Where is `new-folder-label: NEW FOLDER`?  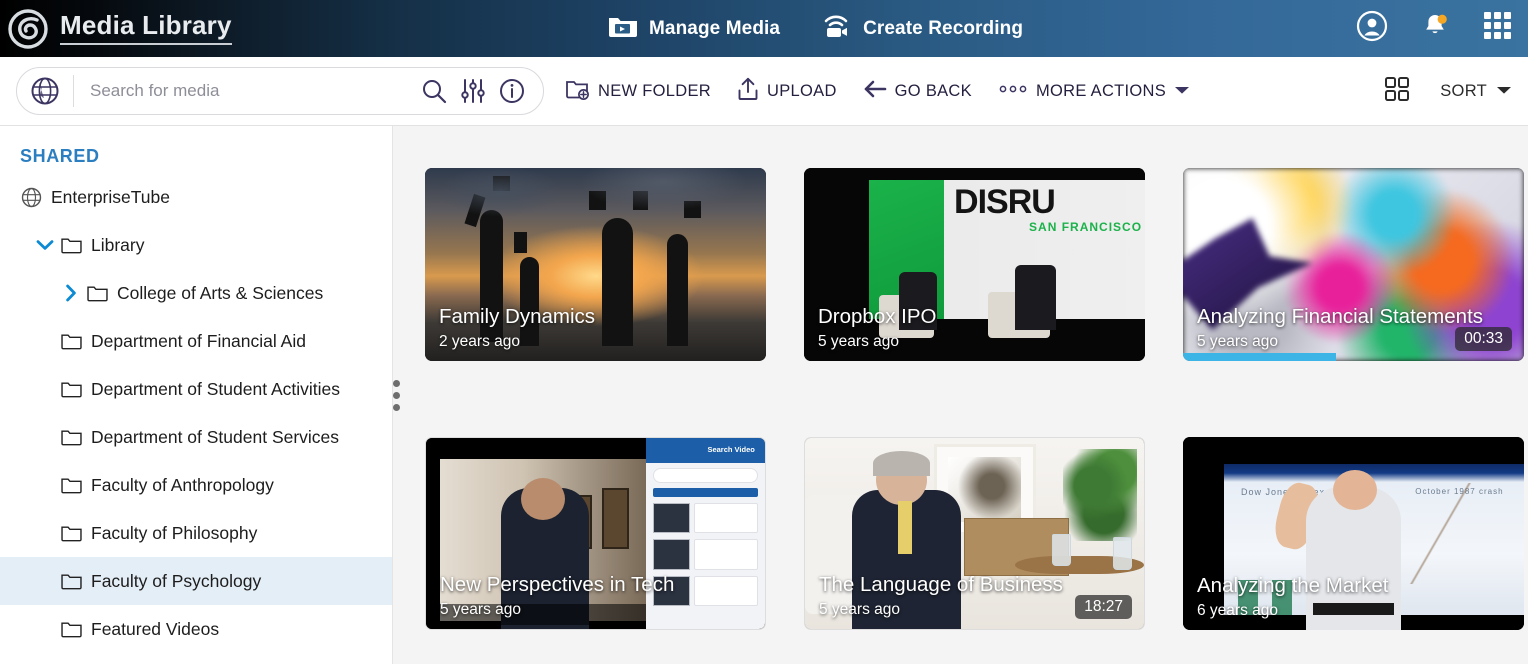 new-folder-label: NEW FOLDER is located at coordinates (655, 90).